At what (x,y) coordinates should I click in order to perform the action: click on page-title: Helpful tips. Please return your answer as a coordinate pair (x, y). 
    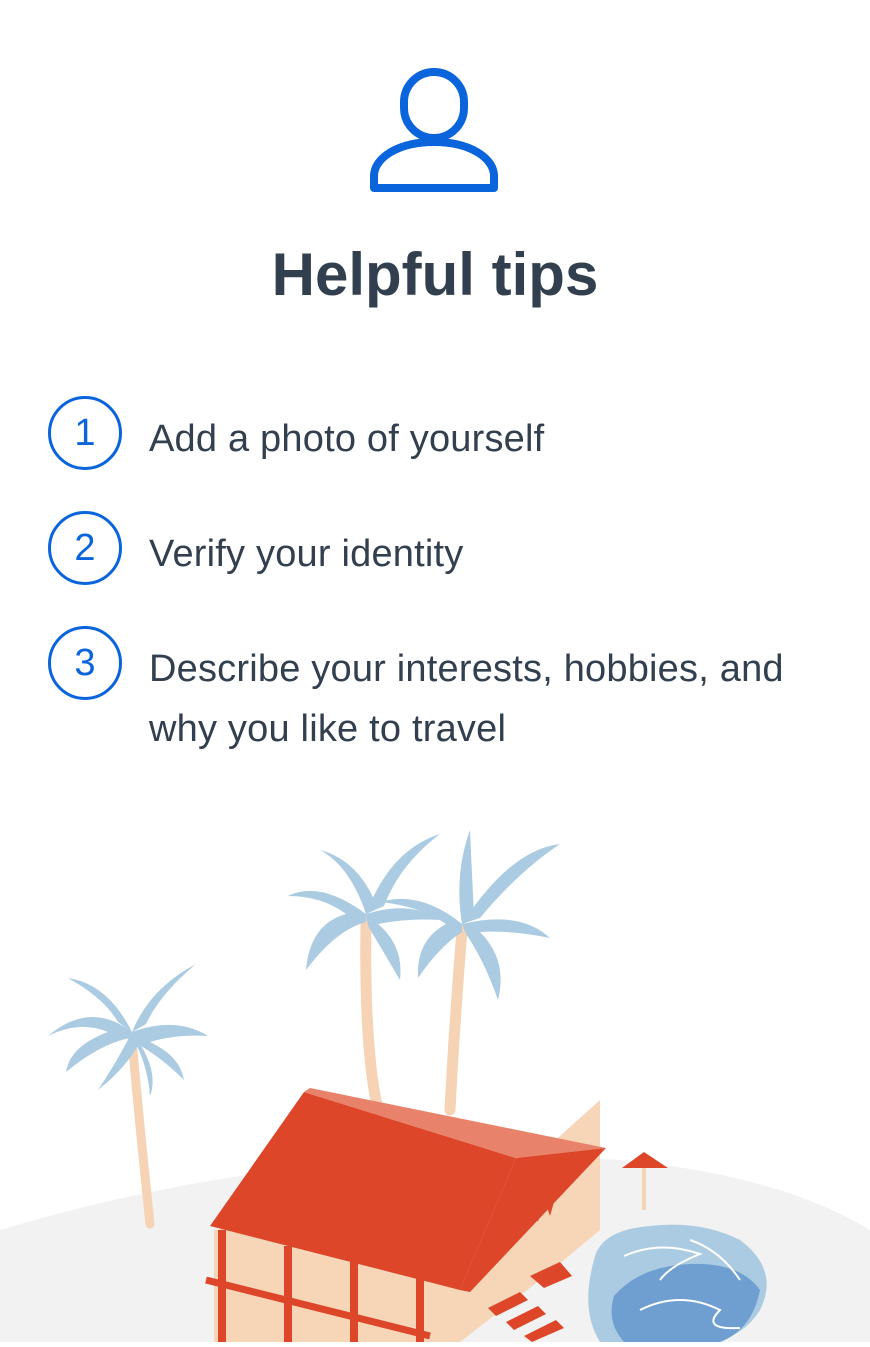
    Looking at the image, I should click on (435, 274).